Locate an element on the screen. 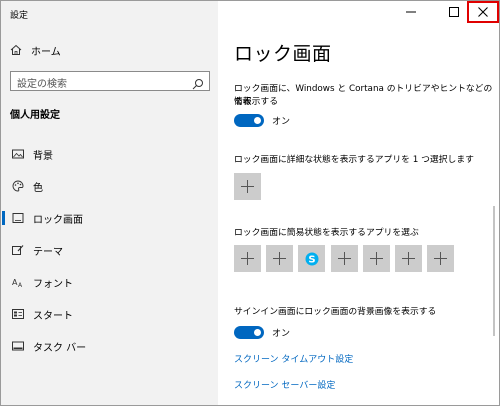 The image size is (500, 406). minimize-button is located at coordinates (411, 12).